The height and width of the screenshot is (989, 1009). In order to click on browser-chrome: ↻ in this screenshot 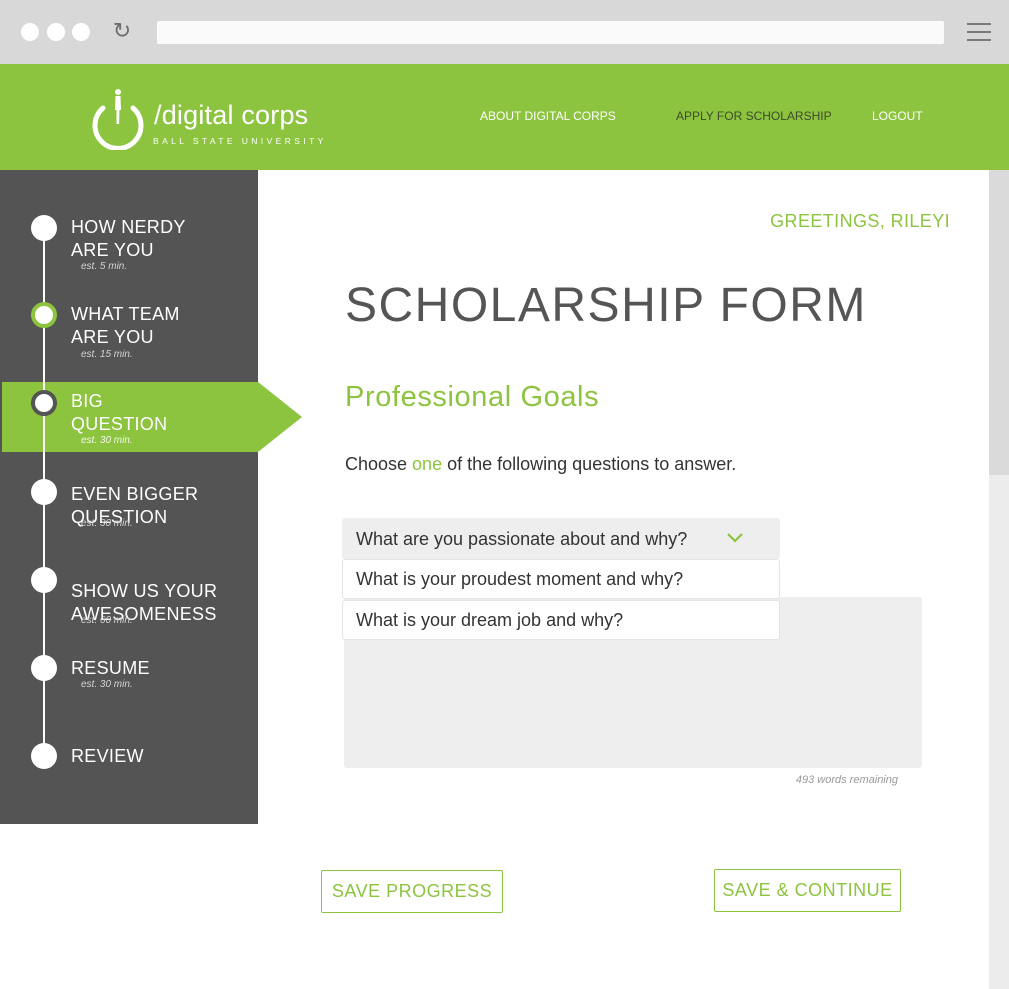, I will do `click(504, 32)`.